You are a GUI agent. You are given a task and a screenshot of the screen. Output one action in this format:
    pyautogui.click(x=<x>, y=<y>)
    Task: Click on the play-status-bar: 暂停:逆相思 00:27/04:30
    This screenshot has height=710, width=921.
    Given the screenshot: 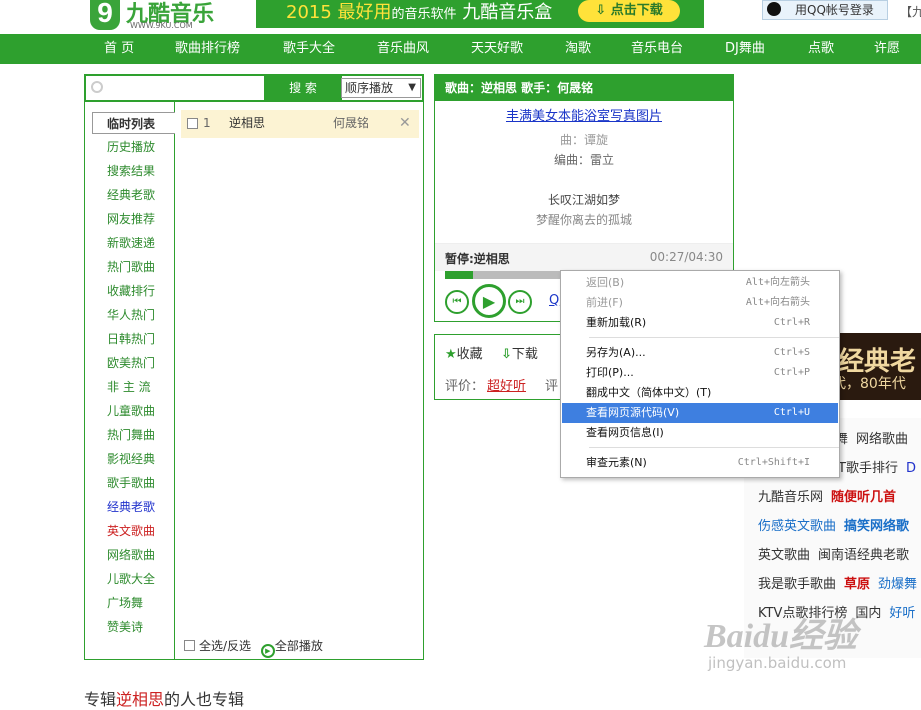 What is the action you would take?
    pyautogui.click(x=584, y=257)
    